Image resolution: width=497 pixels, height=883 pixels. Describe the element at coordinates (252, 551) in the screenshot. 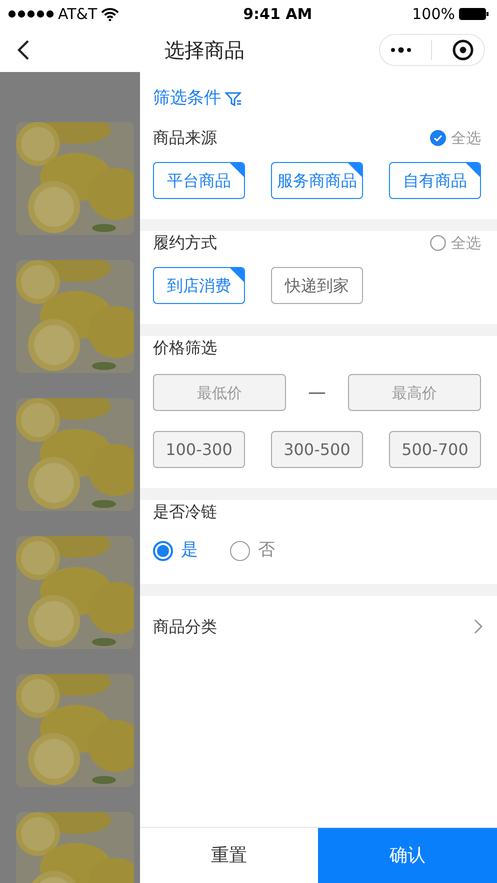

I see `radio-option: 否` at that location.